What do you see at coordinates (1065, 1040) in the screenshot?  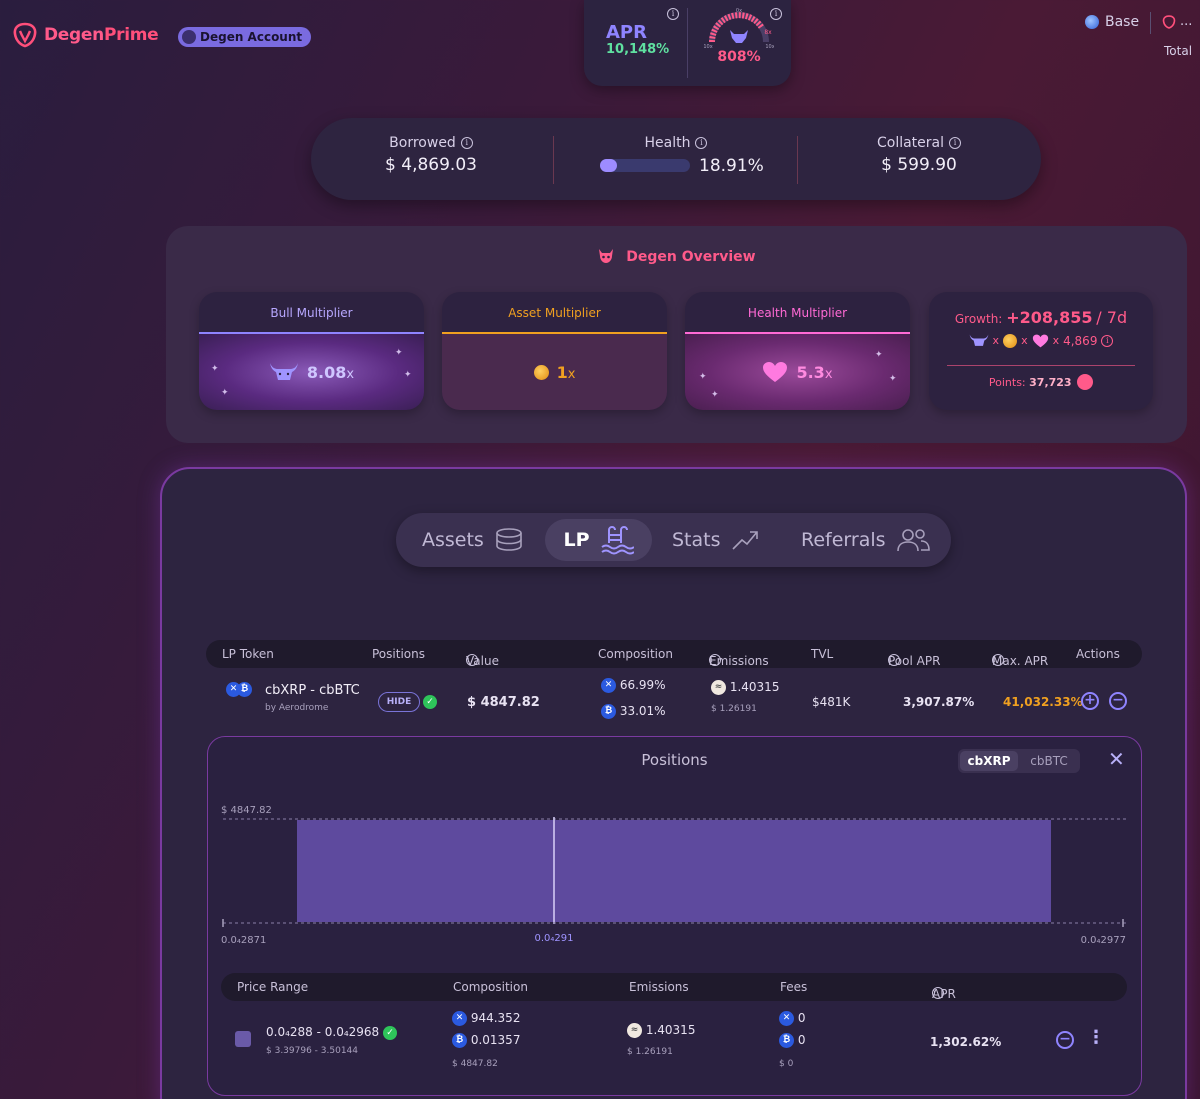 I see `remove-position-button: −` at bounding box center [1065, 1040].